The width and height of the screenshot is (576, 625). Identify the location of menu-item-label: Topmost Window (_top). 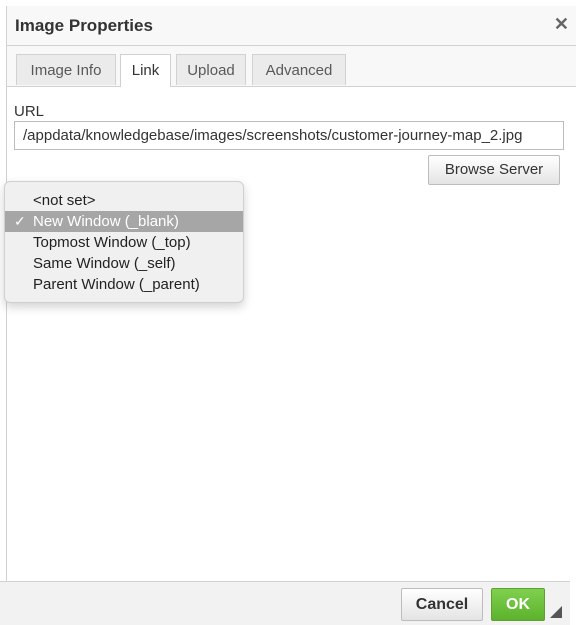
(112, 242).